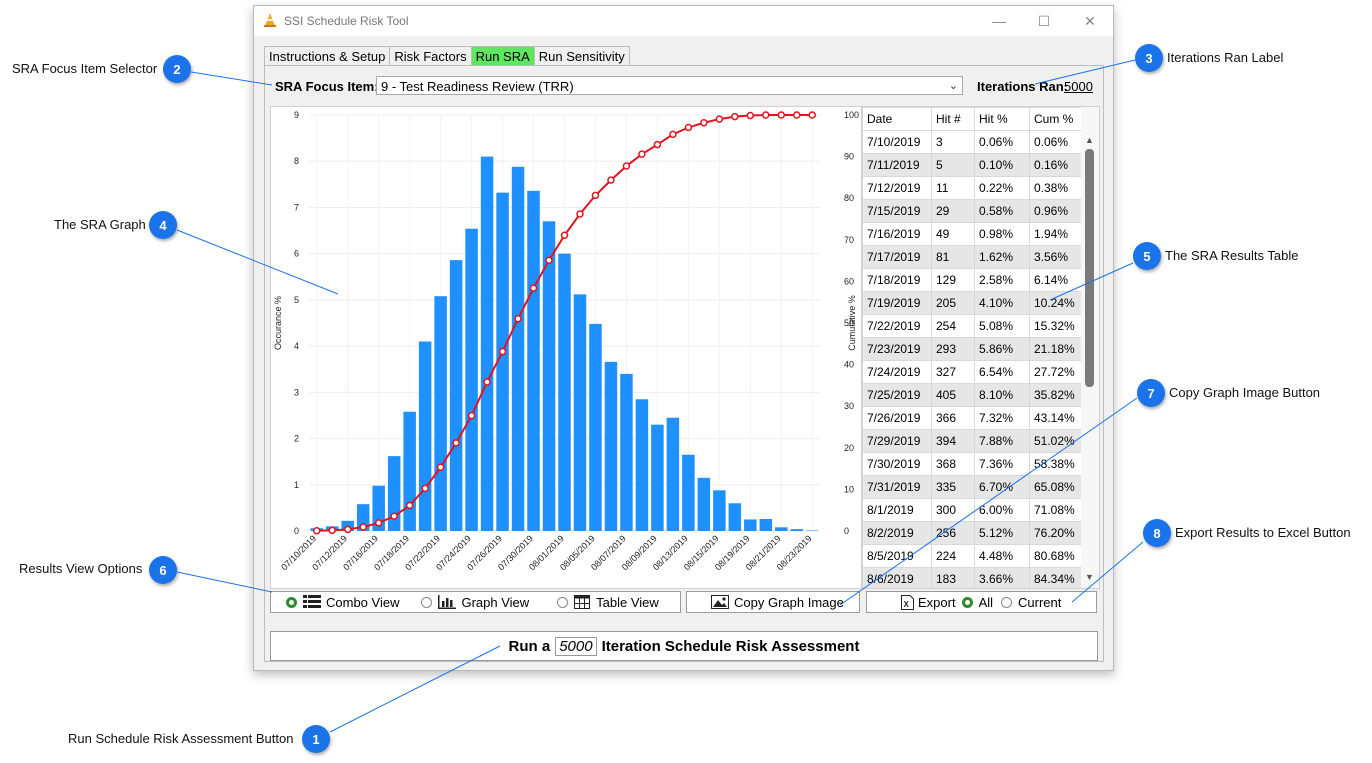 The image size is (1372, 763). I want to click on date-cell: 8/6/2019, so click(897, 577).